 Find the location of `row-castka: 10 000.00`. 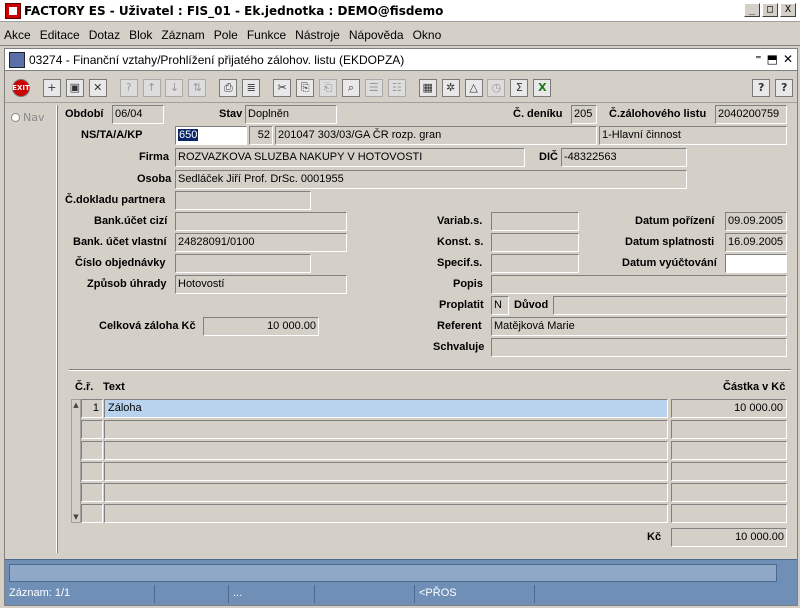

row-castka: 10 000.00 is located at coordinates (729, 408).